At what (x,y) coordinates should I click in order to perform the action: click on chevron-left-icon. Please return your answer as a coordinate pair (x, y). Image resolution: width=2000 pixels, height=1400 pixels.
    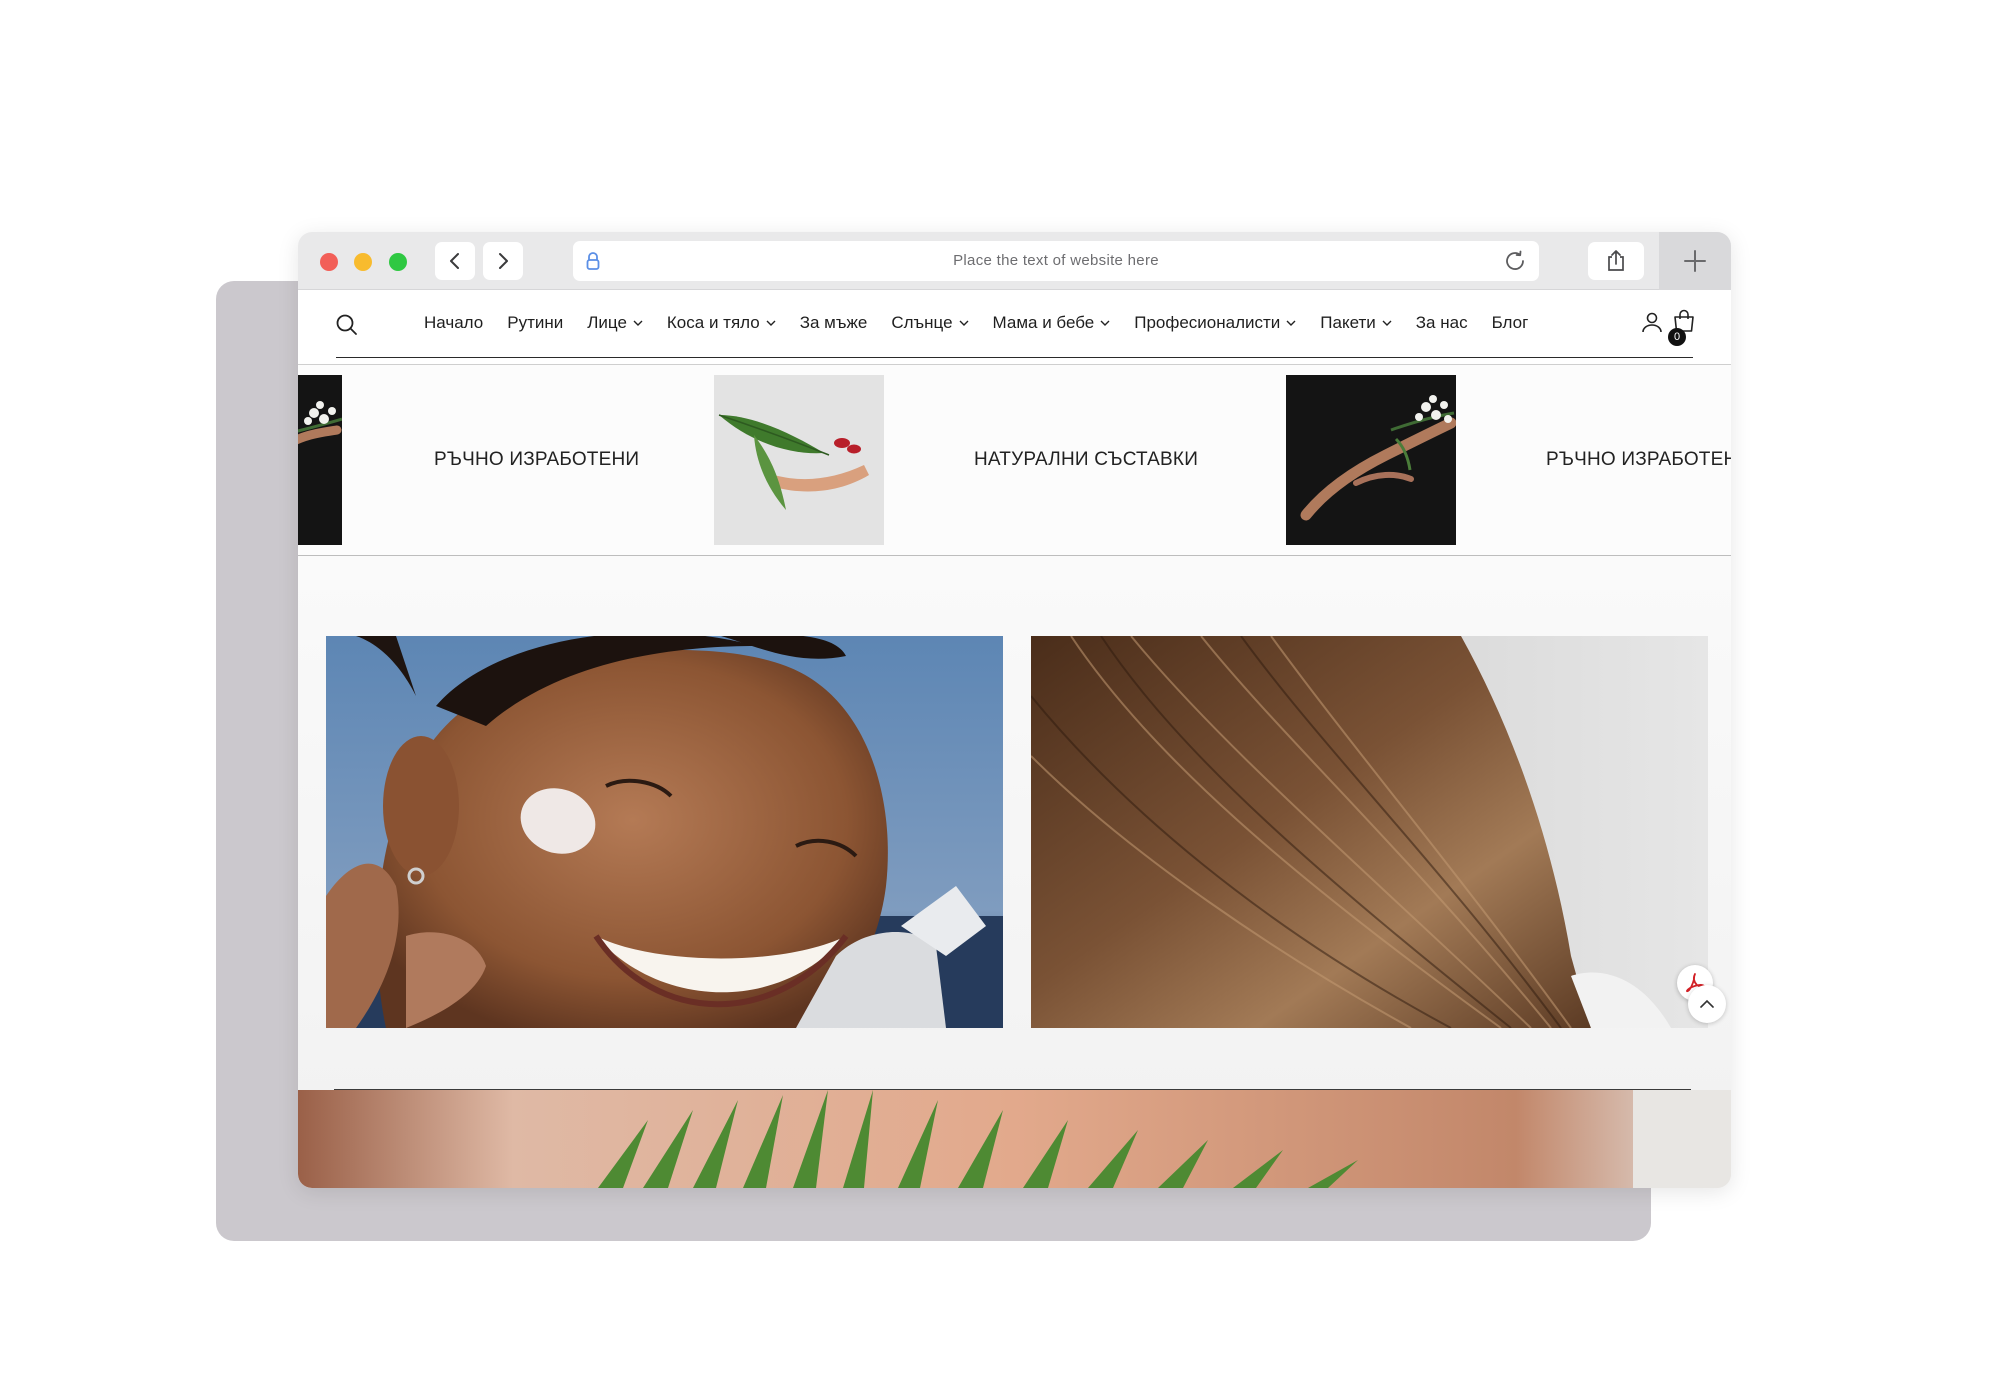
    Looking at the image, I should click on (454, 261).